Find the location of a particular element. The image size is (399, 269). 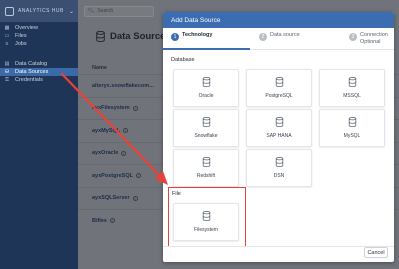

tile-label: PostgreSQL is located at coordinates (279, 96).